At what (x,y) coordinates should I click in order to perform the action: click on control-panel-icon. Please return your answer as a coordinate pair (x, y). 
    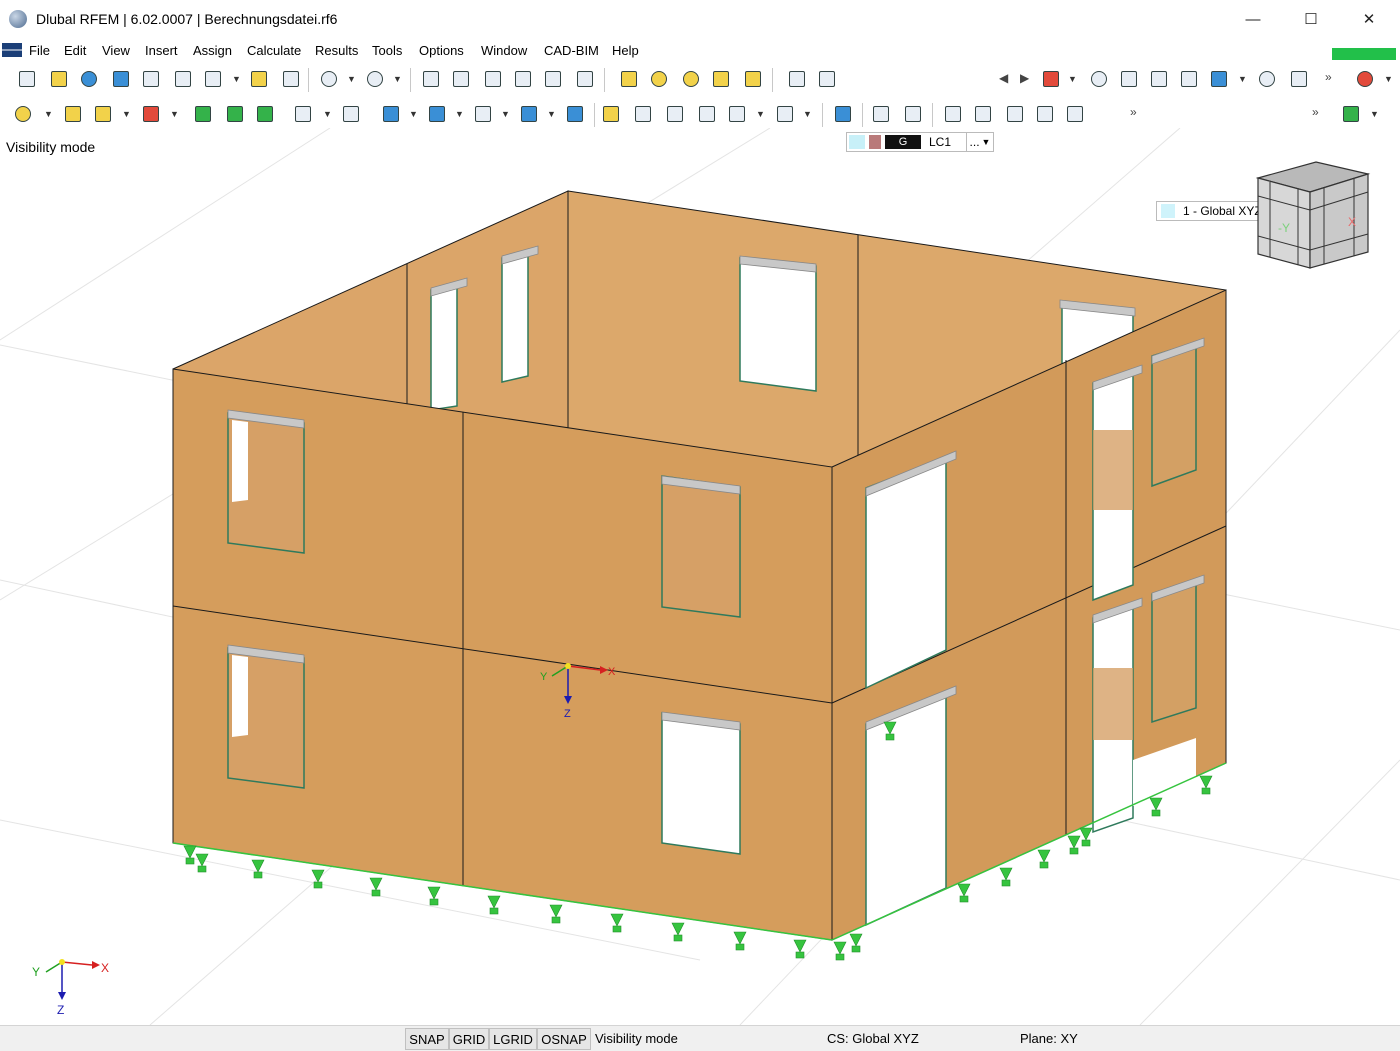
    Looking at the image, I should click on (585, 79).